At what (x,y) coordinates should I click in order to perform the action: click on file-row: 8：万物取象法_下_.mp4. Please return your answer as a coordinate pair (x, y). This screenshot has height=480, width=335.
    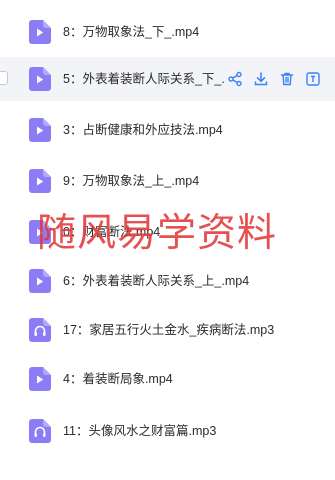
    Looking at the image, I should click on (167, 32).